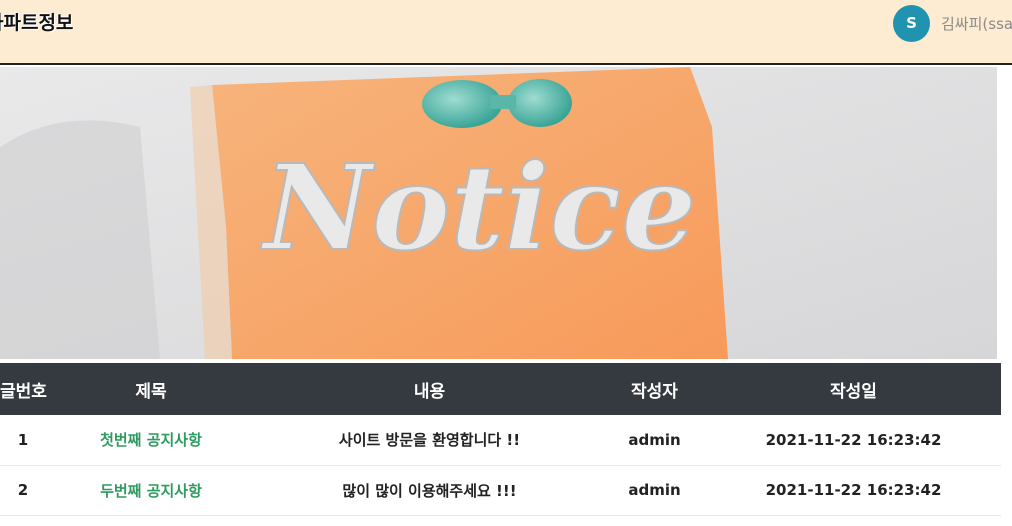  I want to click on notice-banner-text: Notice, so click(478, 207).